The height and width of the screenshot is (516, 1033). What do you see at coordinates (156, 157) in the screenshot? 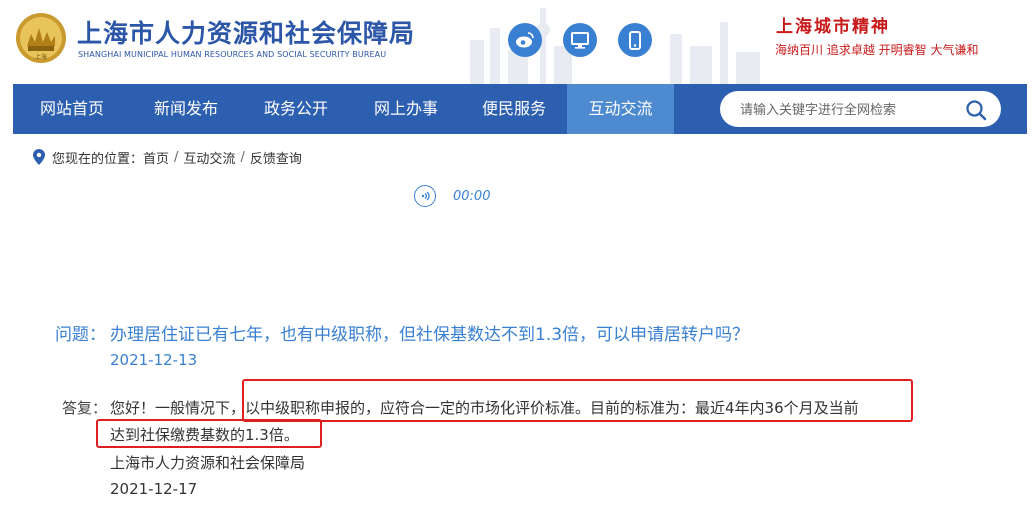
I see `breadcrumb-home: 首页` at bounding box center [156, 157].